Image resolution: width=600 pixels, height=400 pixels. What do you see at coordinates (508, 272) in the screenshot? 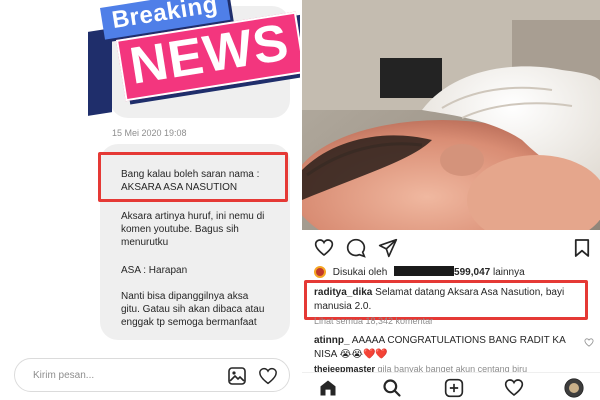
I see `likes-suffix: lainnya` at bounding box center [508, 272].